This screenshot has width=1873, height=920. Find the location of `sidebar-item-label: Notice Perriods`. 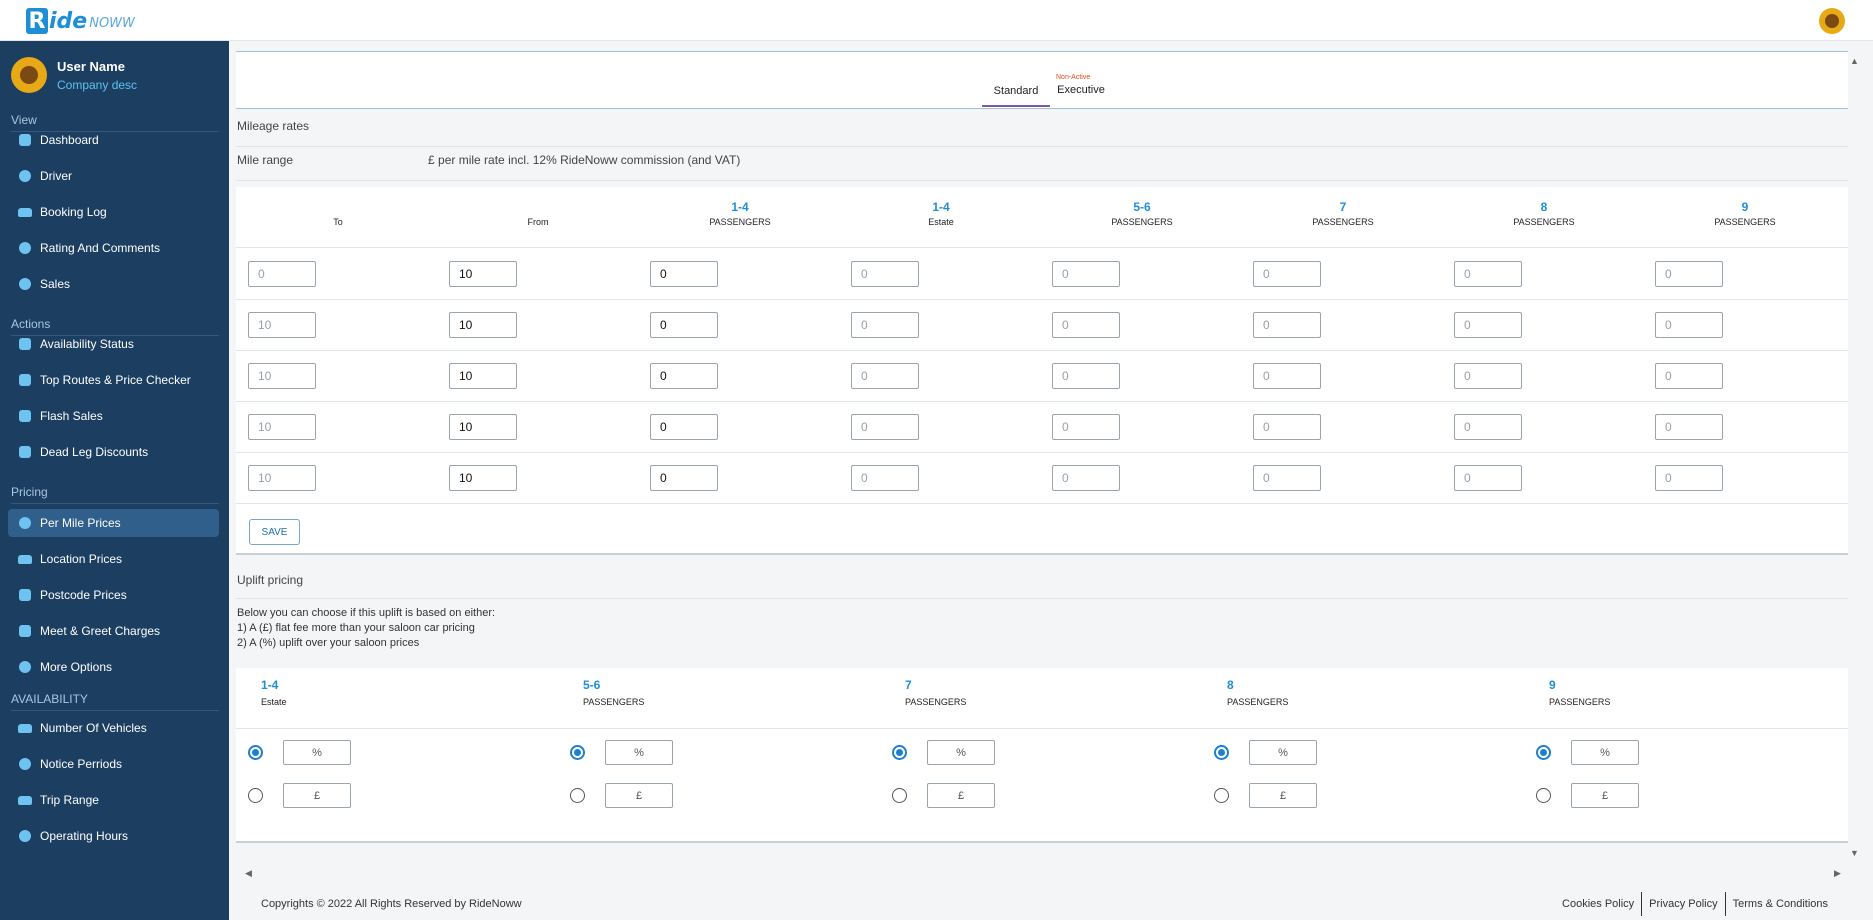

sidebar-item-label: Notice Perriods is located at coordinates (81, 764).